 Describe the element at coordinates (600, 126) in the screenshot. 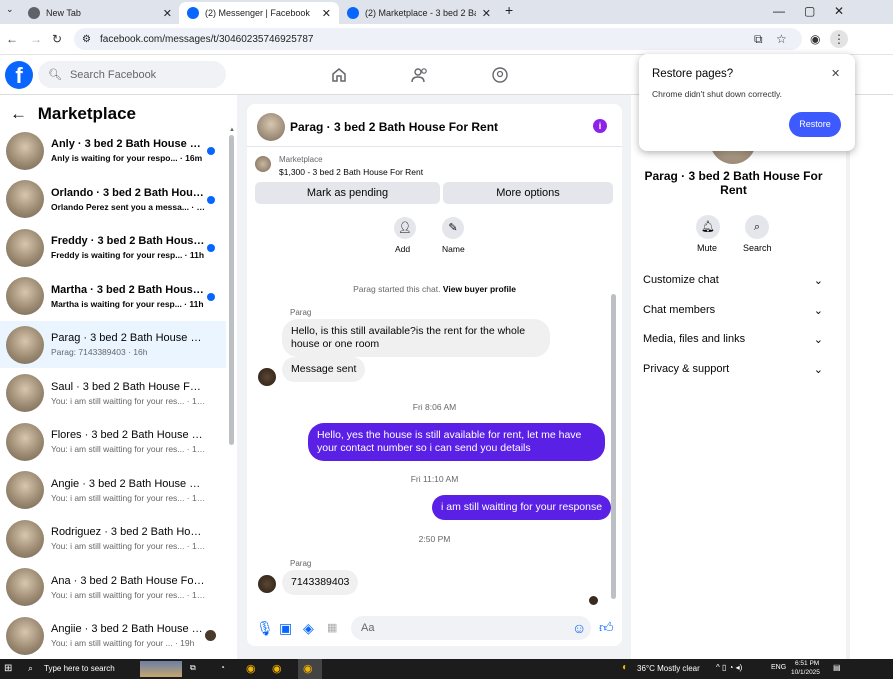

I see `info-icon: i` at that location.